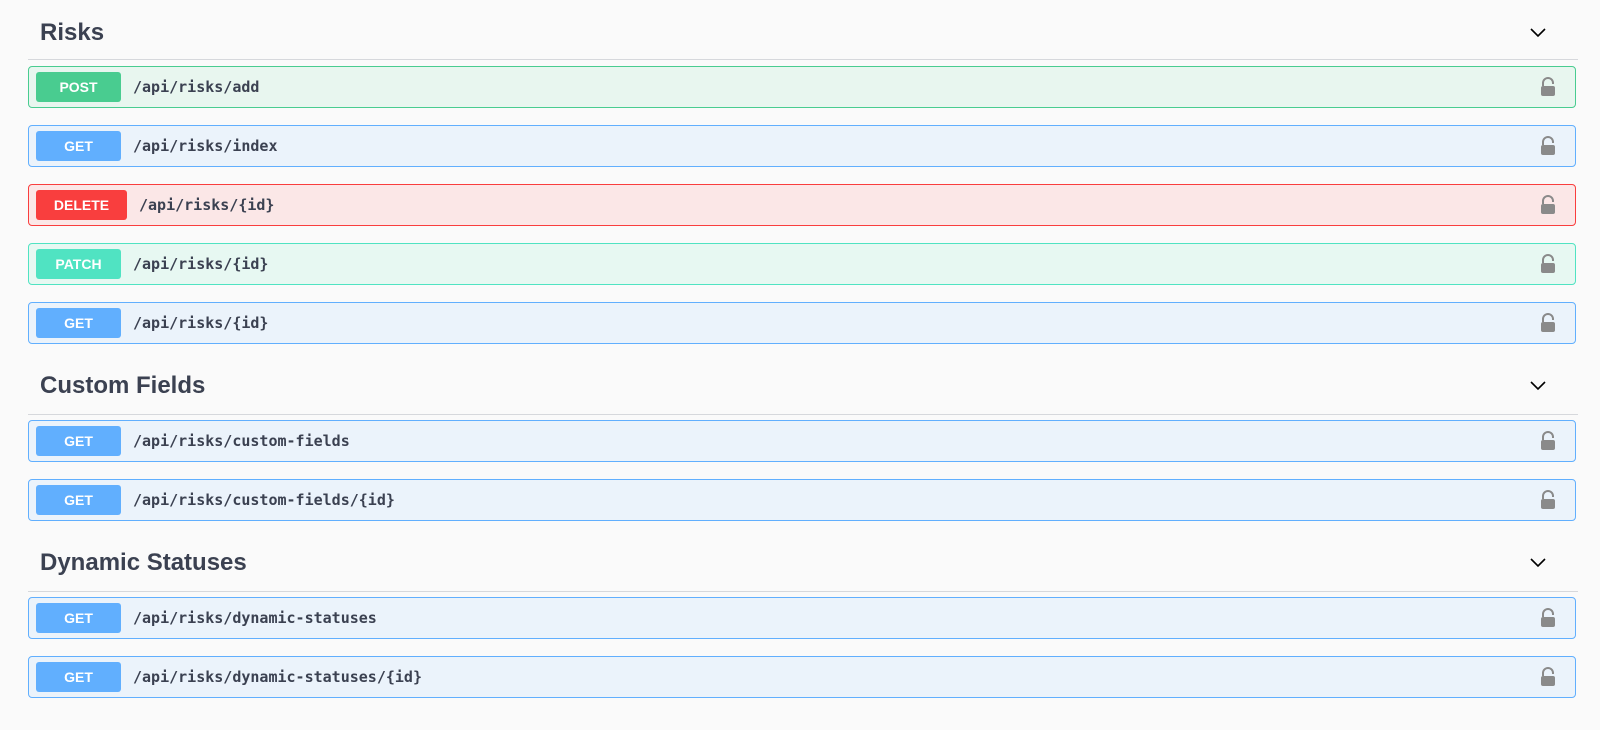  What do you see at coordinates (803, 37) in the screenshot?
I see `section-header-risks: Risks` at bounding box center [803, 37].